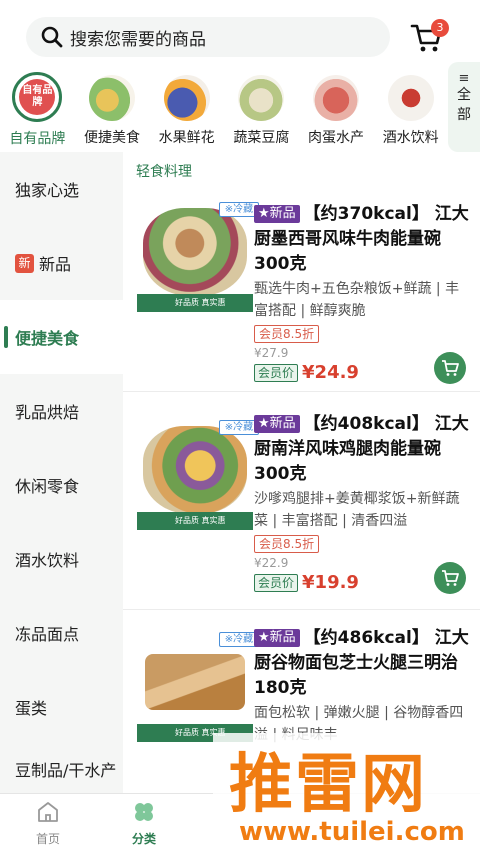 The image size is (480, 853). Describe the element at coordinates (66, 770) in the screenshot. I see `sidebar-item-label: 豆制品/干水产` at that location.